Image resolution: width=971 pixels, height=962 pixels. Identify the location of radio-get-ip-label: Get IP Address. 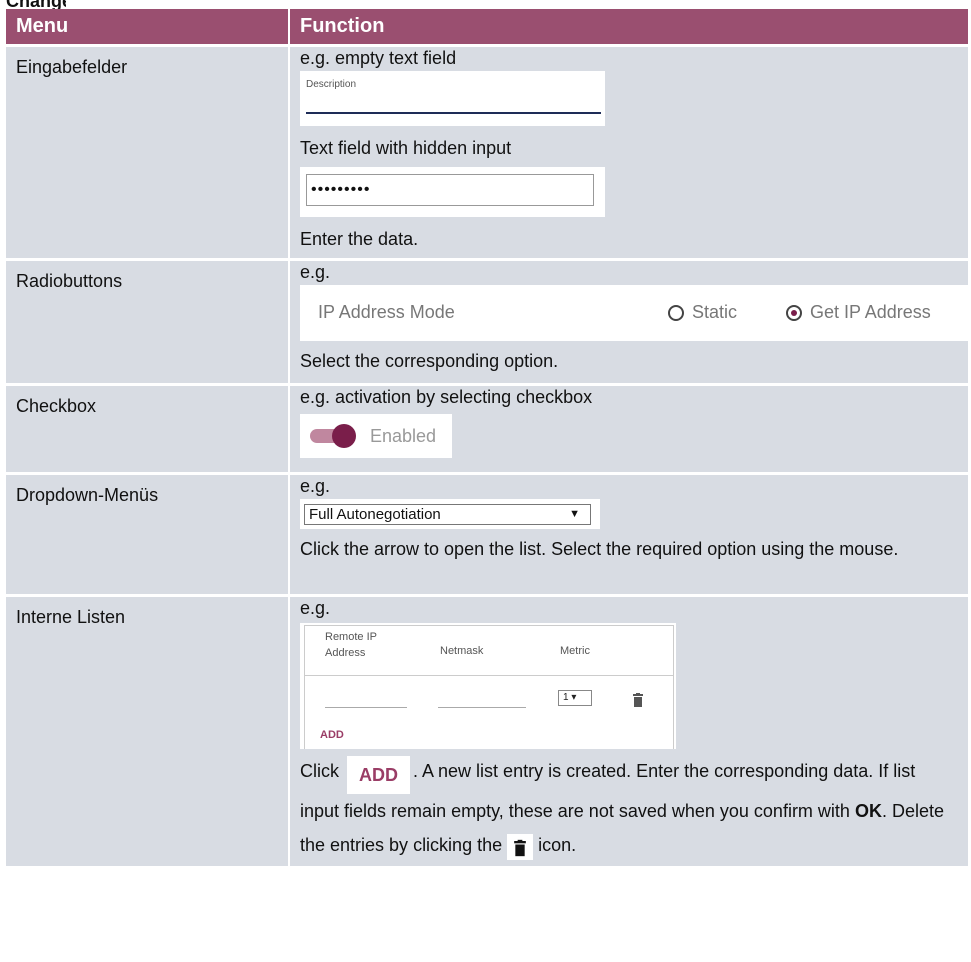
(870, 312).